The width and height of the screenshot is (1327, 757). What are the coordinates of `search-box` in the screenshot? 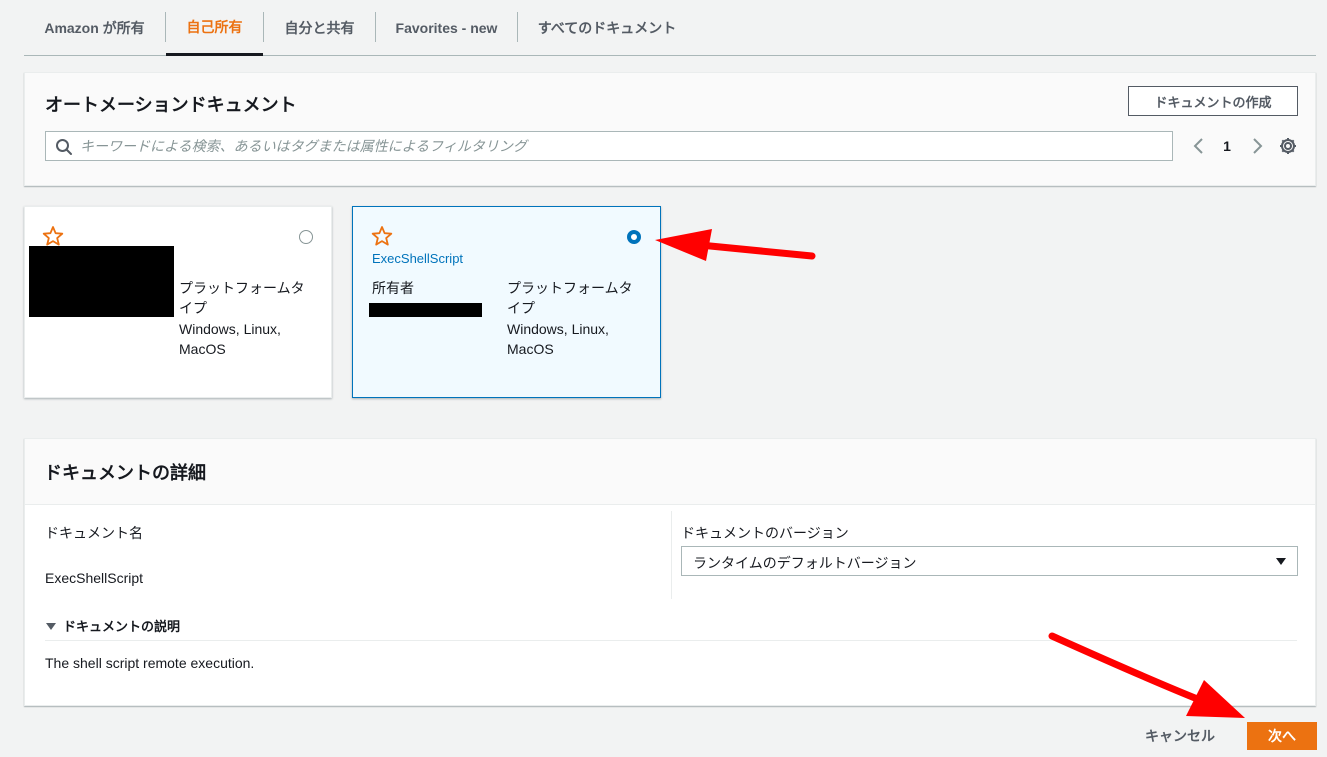 It's located at (609, 146).